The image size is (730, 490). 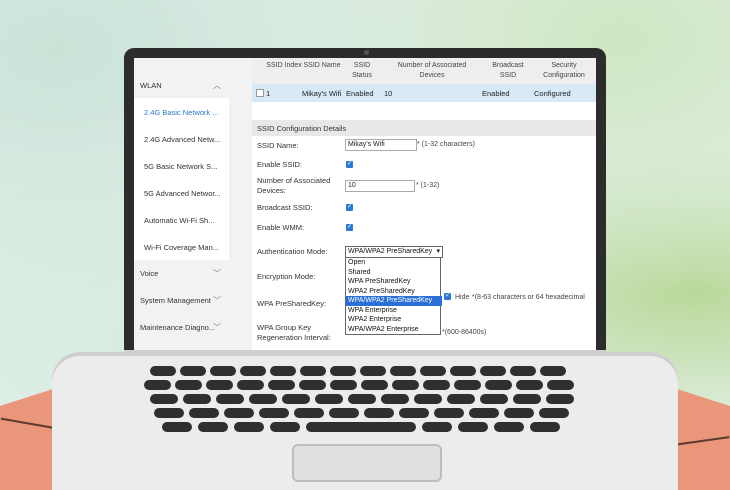 What do you see at coordinates (446, 144) in the screenshot?
I see `ssid-name-hint: * (1-32 characters)` at bounding box center [446, 144].